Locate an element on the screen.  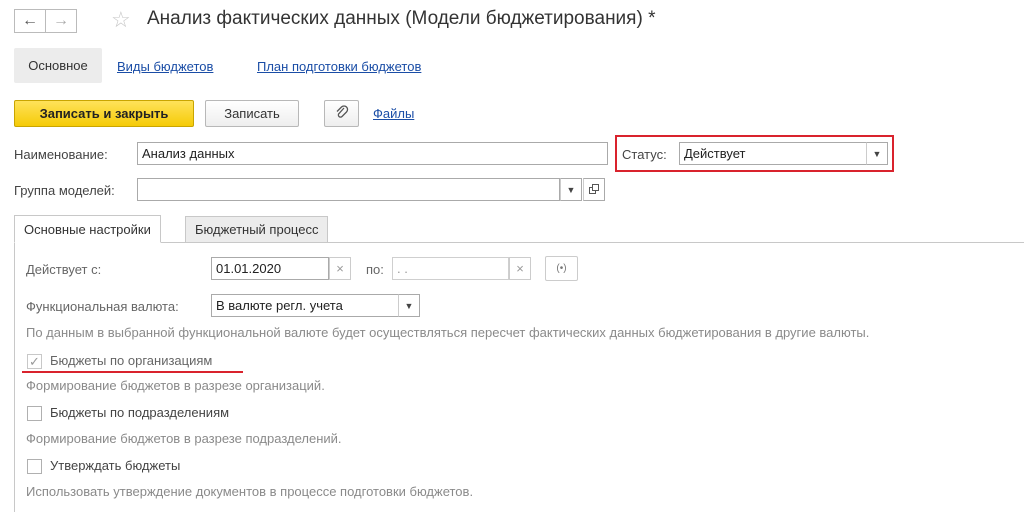
group-open-button is located at coordinates (594, 189).